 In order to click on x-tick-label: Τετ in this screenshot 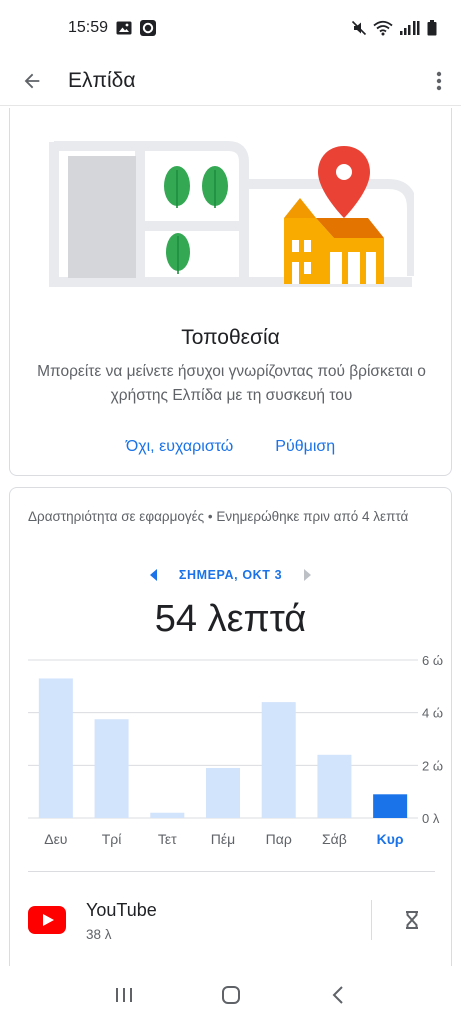, I will do `click(167, 839)`.